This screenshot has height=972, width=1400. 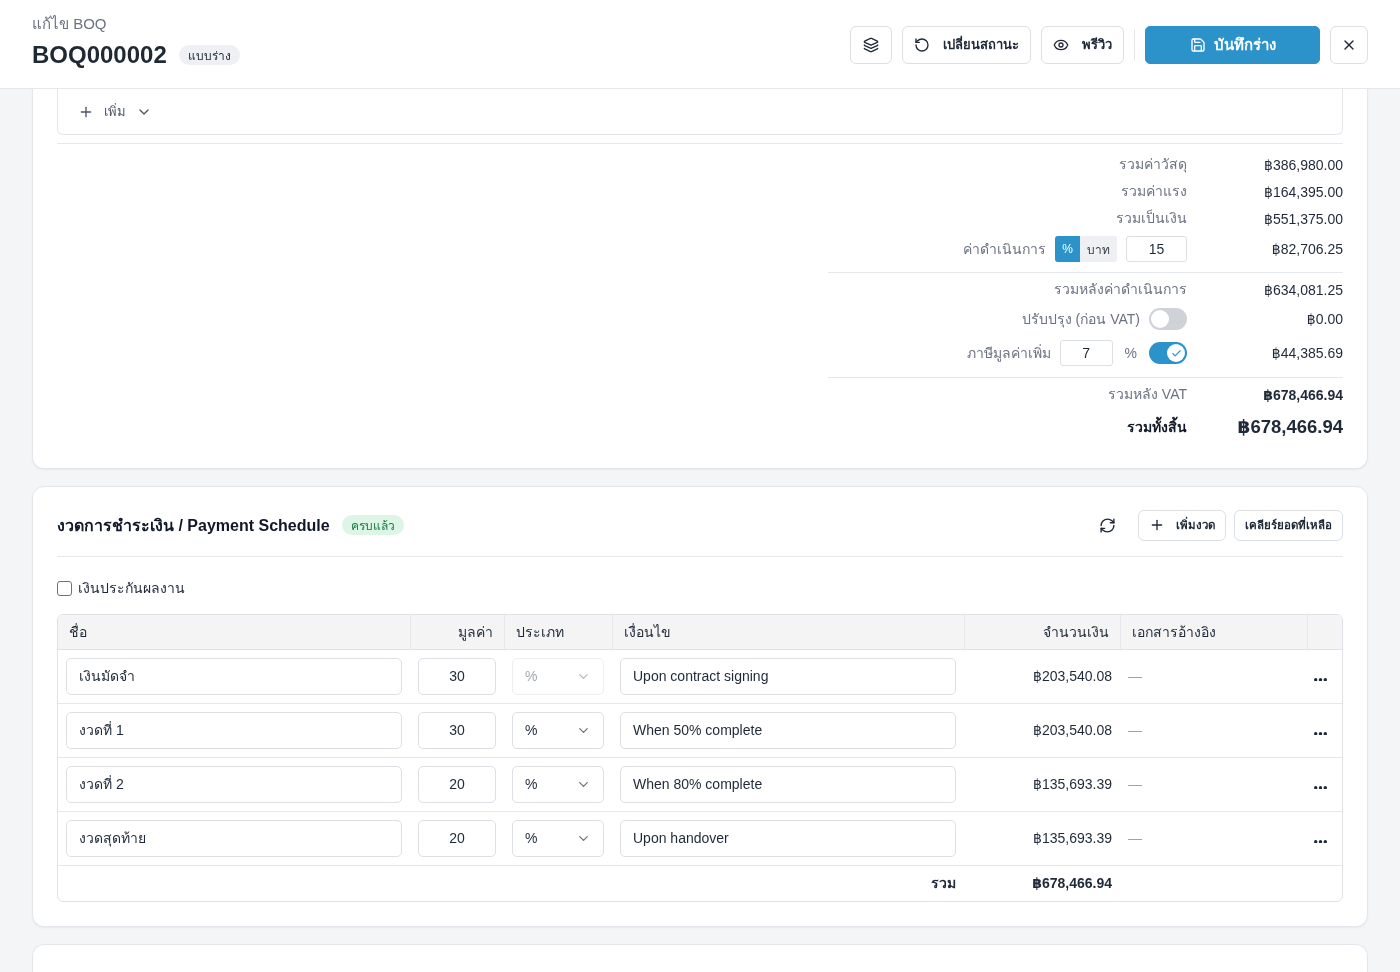 What do you see at coordinates (234, 632) in the screenshot?
I see `column-header: ชื่อ` at bounding box center [234, 632].